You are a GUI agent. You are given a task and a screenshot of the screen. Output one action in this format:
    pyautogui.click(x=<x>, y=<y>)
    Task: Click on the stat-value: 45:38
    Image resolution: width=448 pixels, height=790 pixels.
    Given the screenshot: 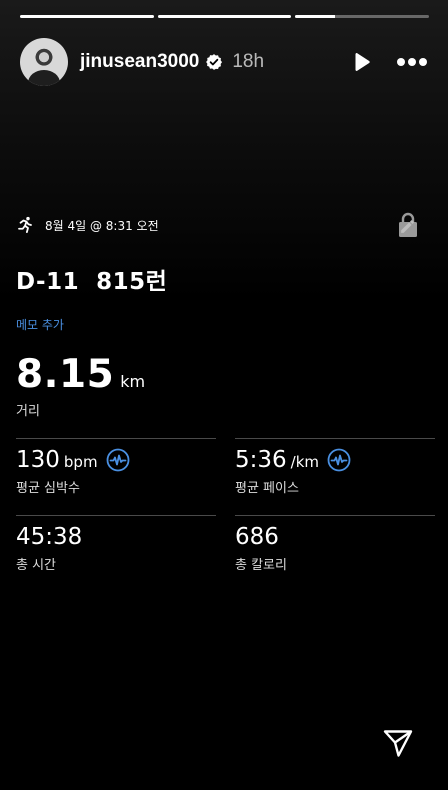 What is the action you would take?
    pyautogui.click(x=49, y=537)
    